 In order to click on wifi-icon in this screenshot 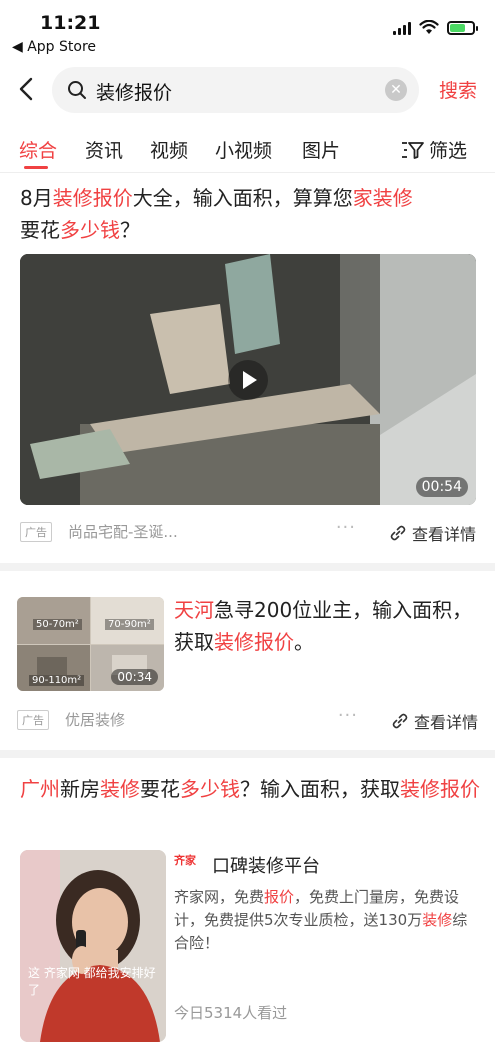, I will do `click(429, 27)`.